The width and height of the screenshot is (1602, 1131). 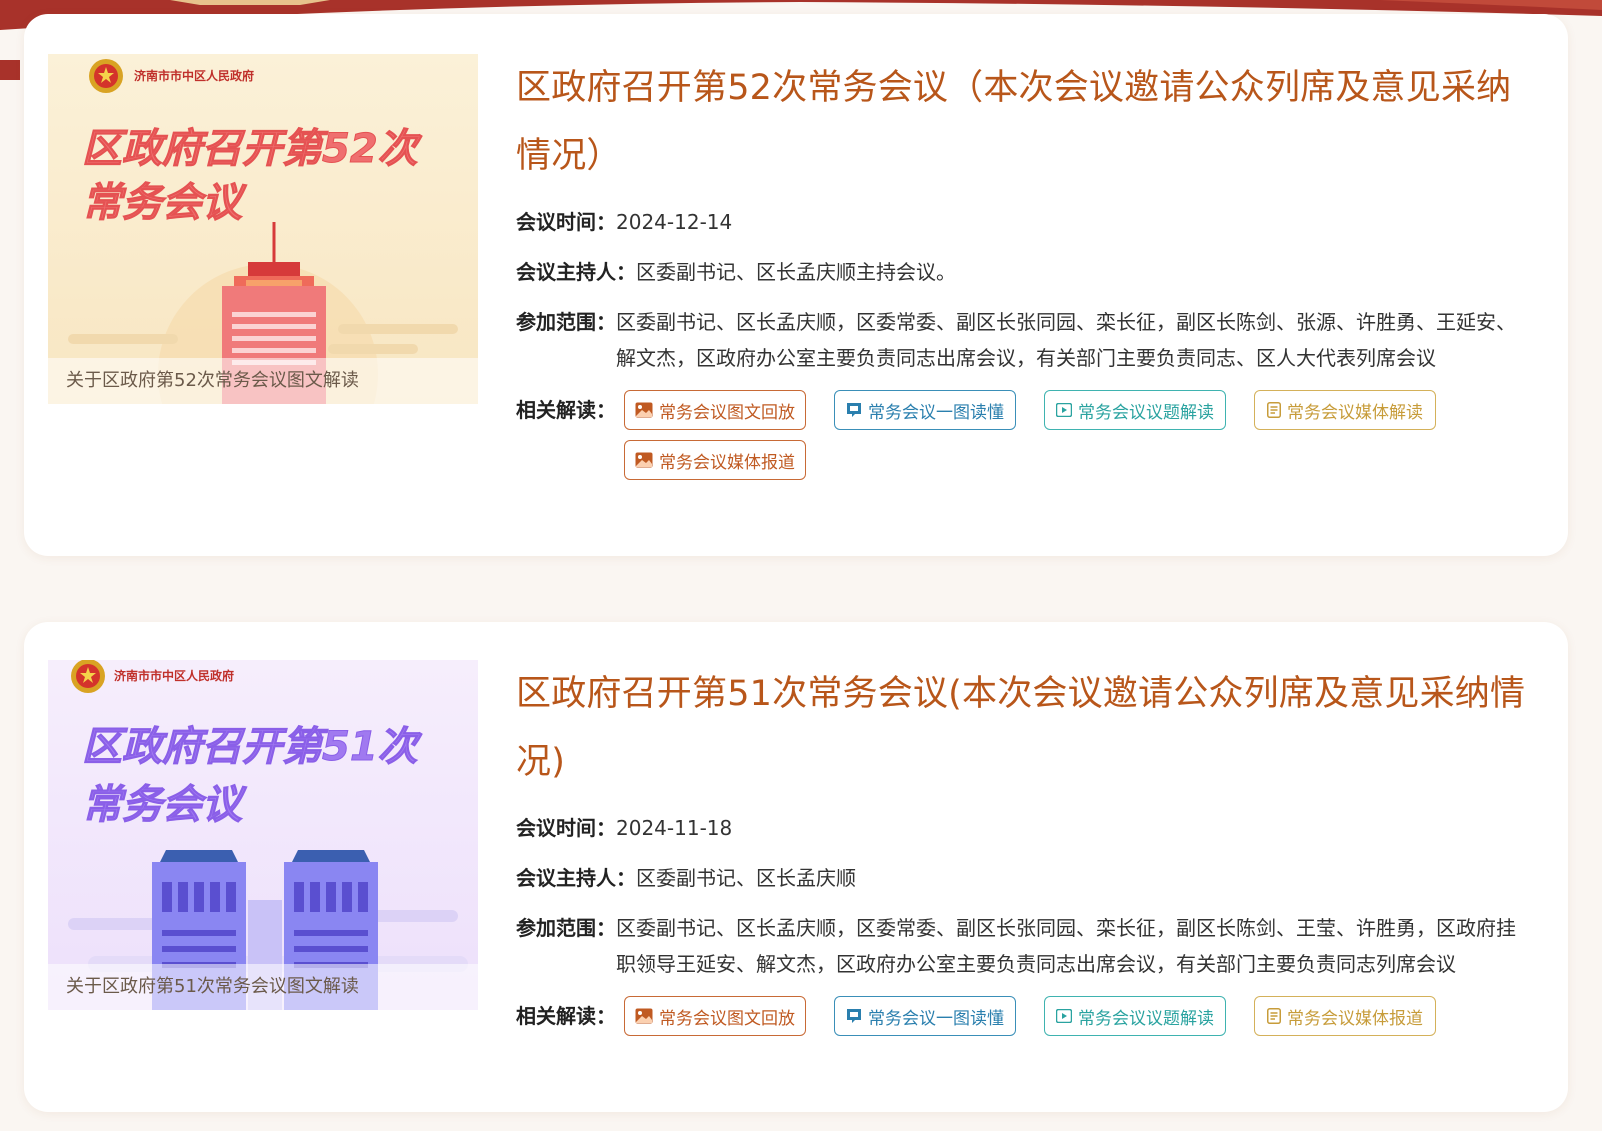 What do you see at coordinates (252, 149) in the screenshot?
I see `thumb-headline-line1: 区政府召开第52次` at bounding box center [252, 149].